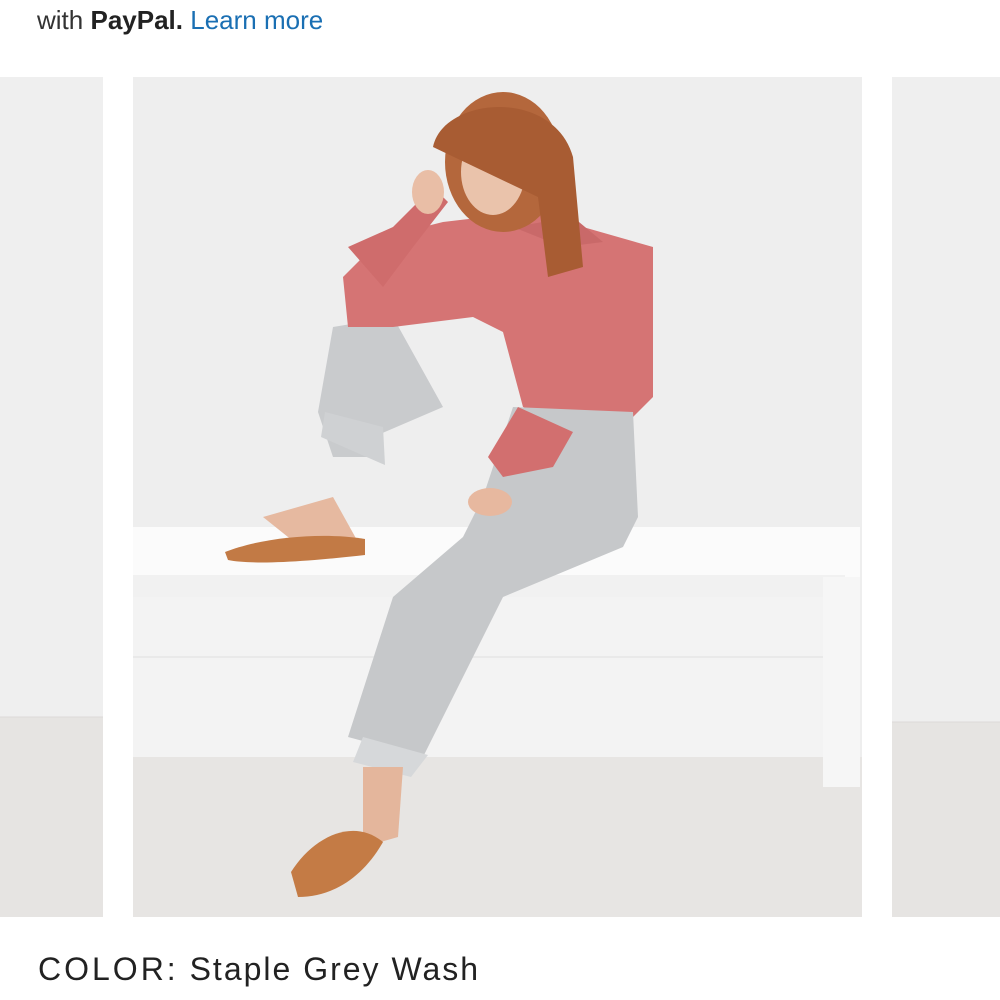  I want to click on paypal-promo: with PayPal. Learn more, so click(180, 20).